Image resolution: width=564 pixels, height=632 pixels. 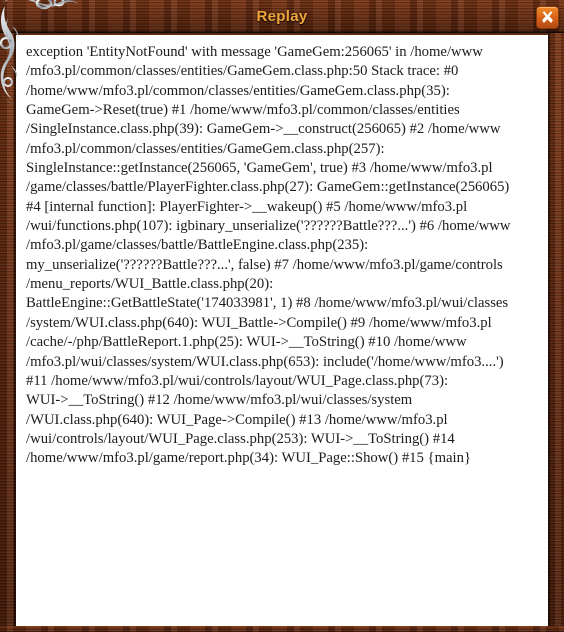 I want to click on close-icon, so click(x=547, y=17).